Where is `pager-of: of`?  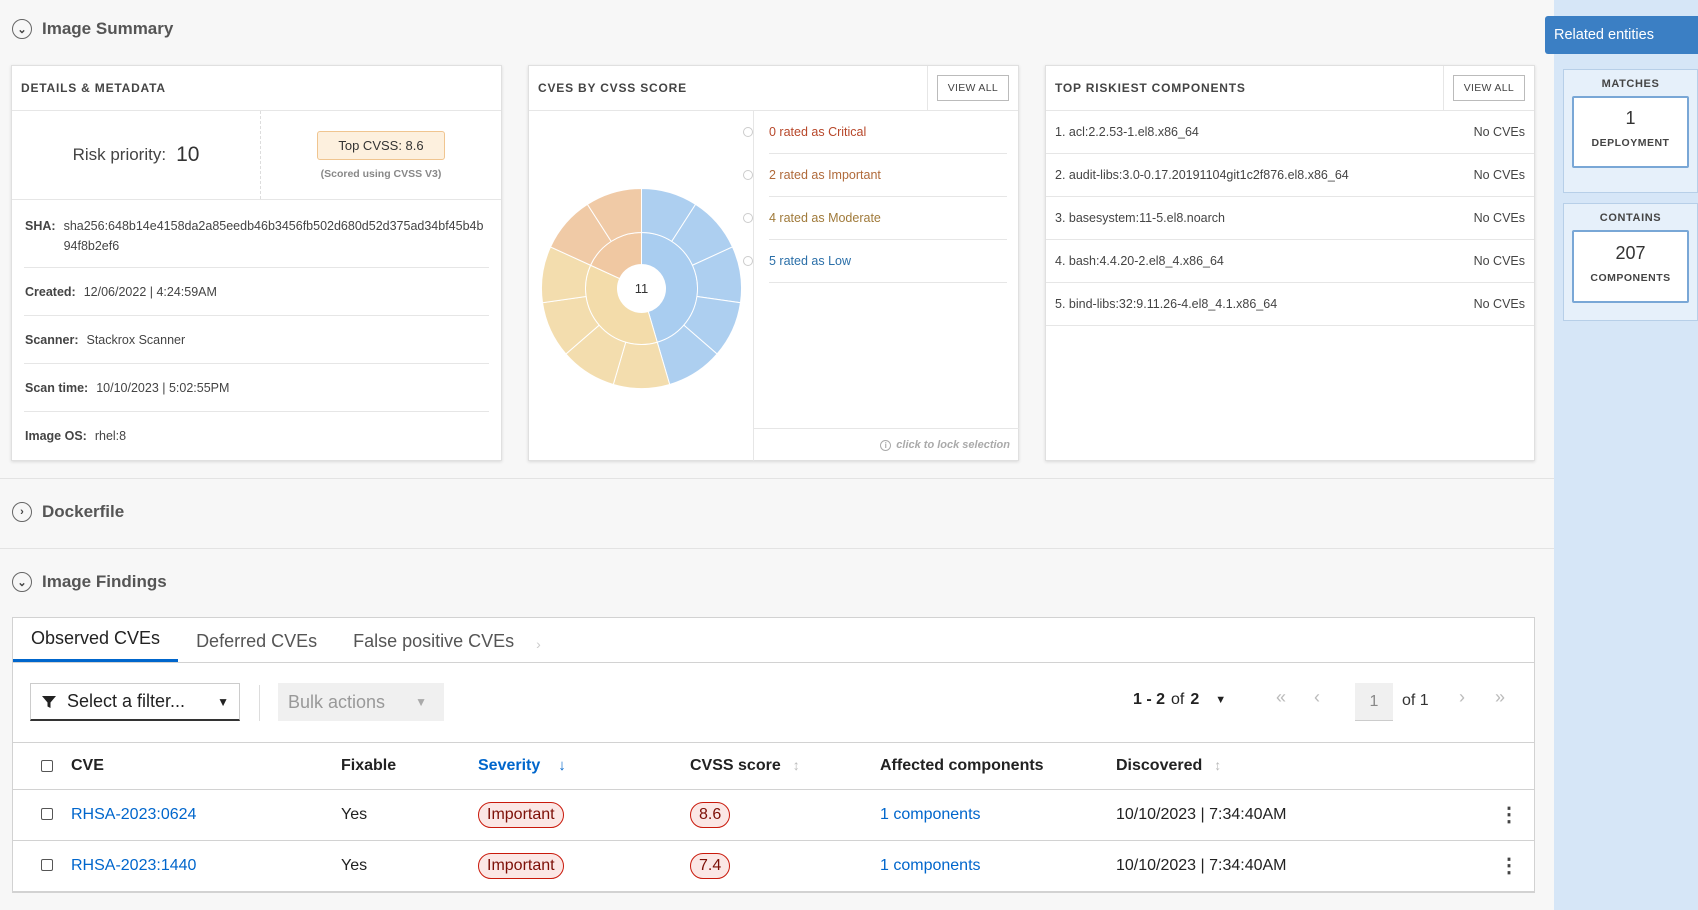 pager-of: of is located at coordinates (1178, 699).